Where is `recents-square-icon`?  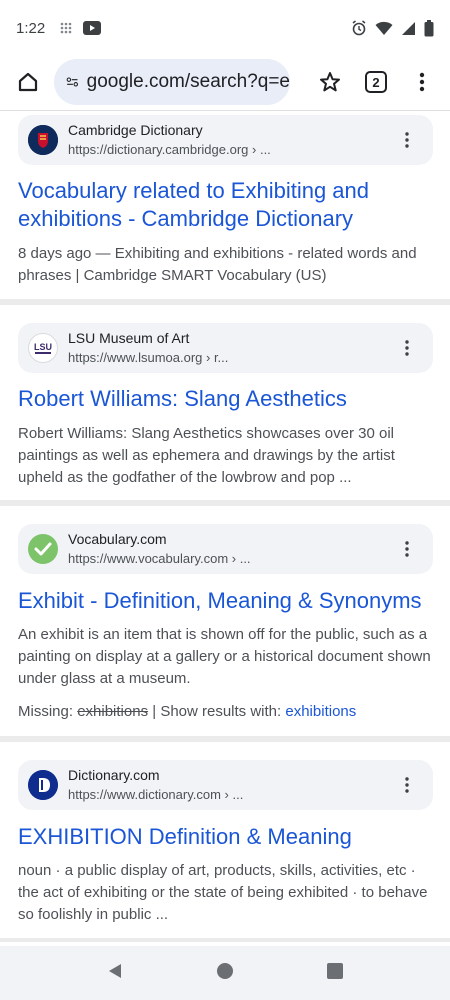 recents-square-icon is located at coordinates (335, 970).